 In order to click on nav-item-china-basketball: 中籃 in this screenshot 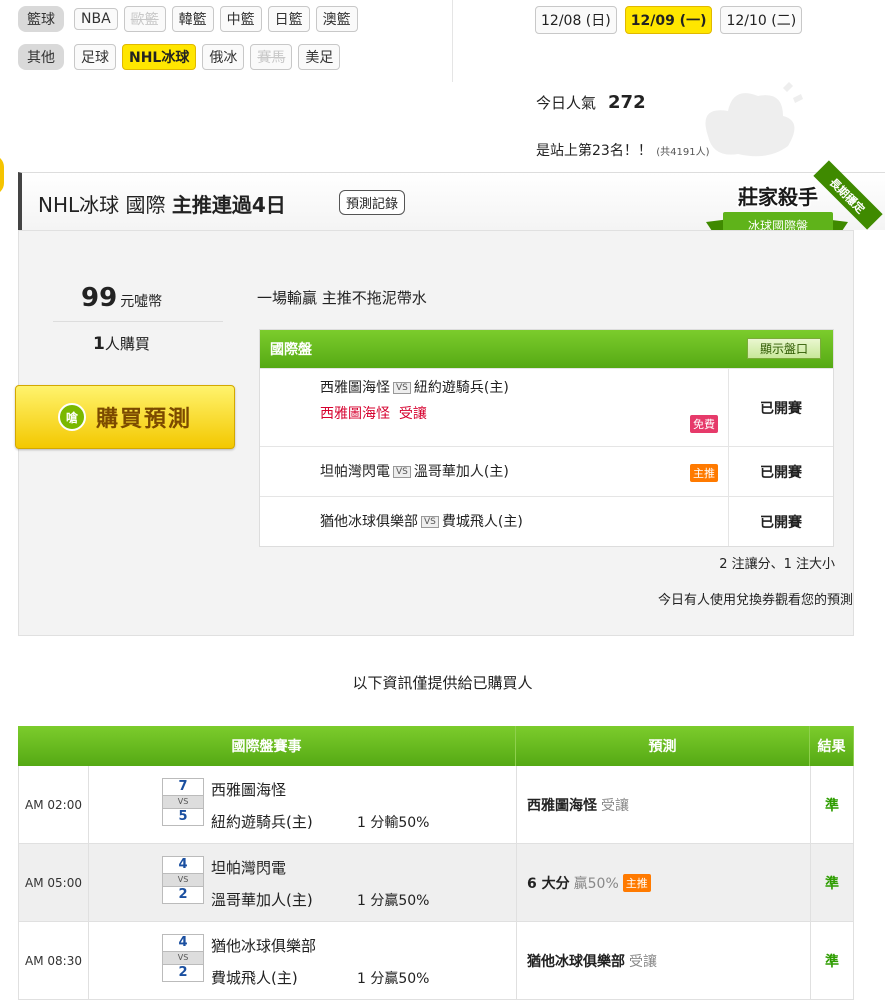, I will do `click(240, 19)`.